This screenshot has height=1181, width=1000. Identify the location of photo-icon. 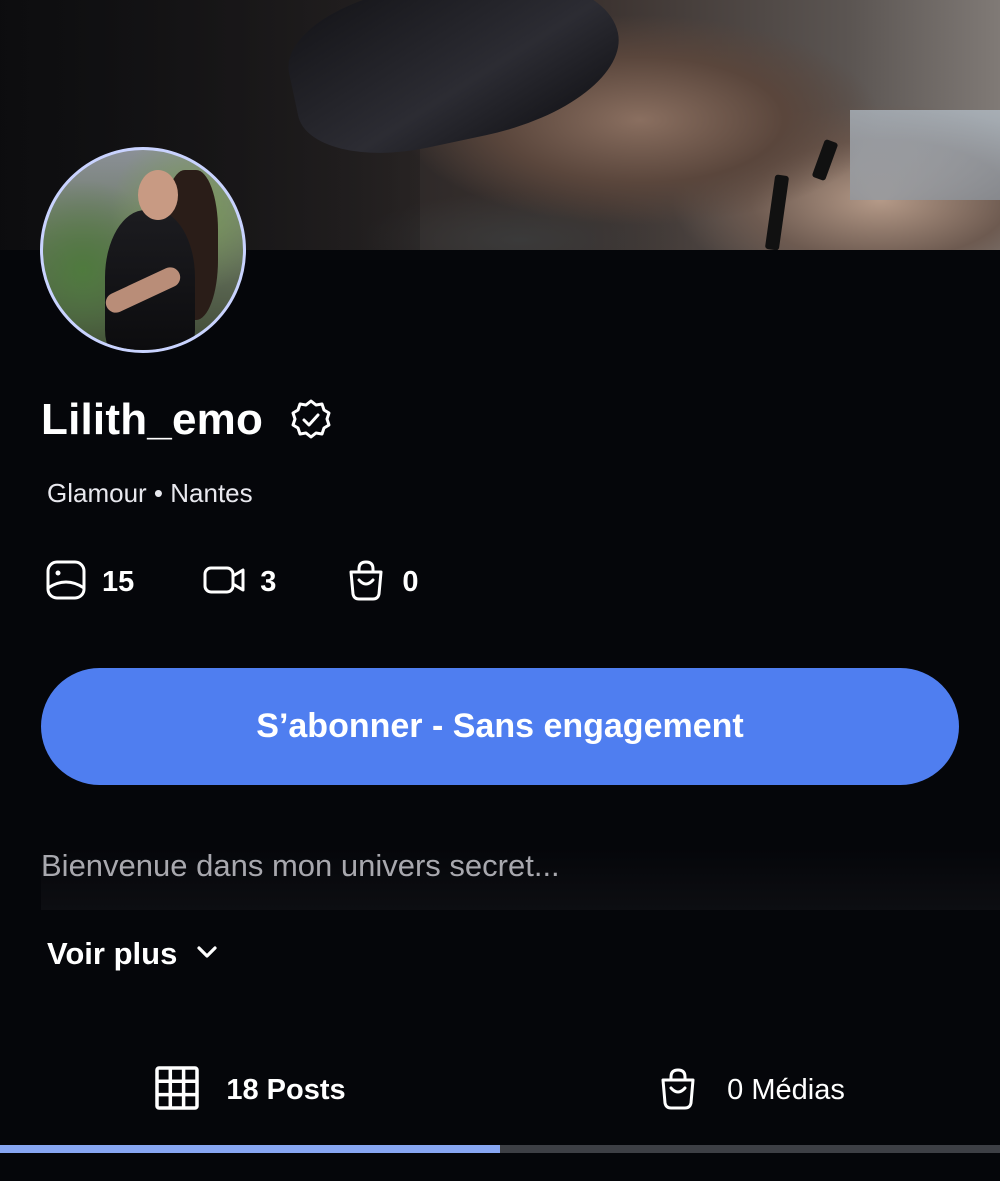
(66, 582).